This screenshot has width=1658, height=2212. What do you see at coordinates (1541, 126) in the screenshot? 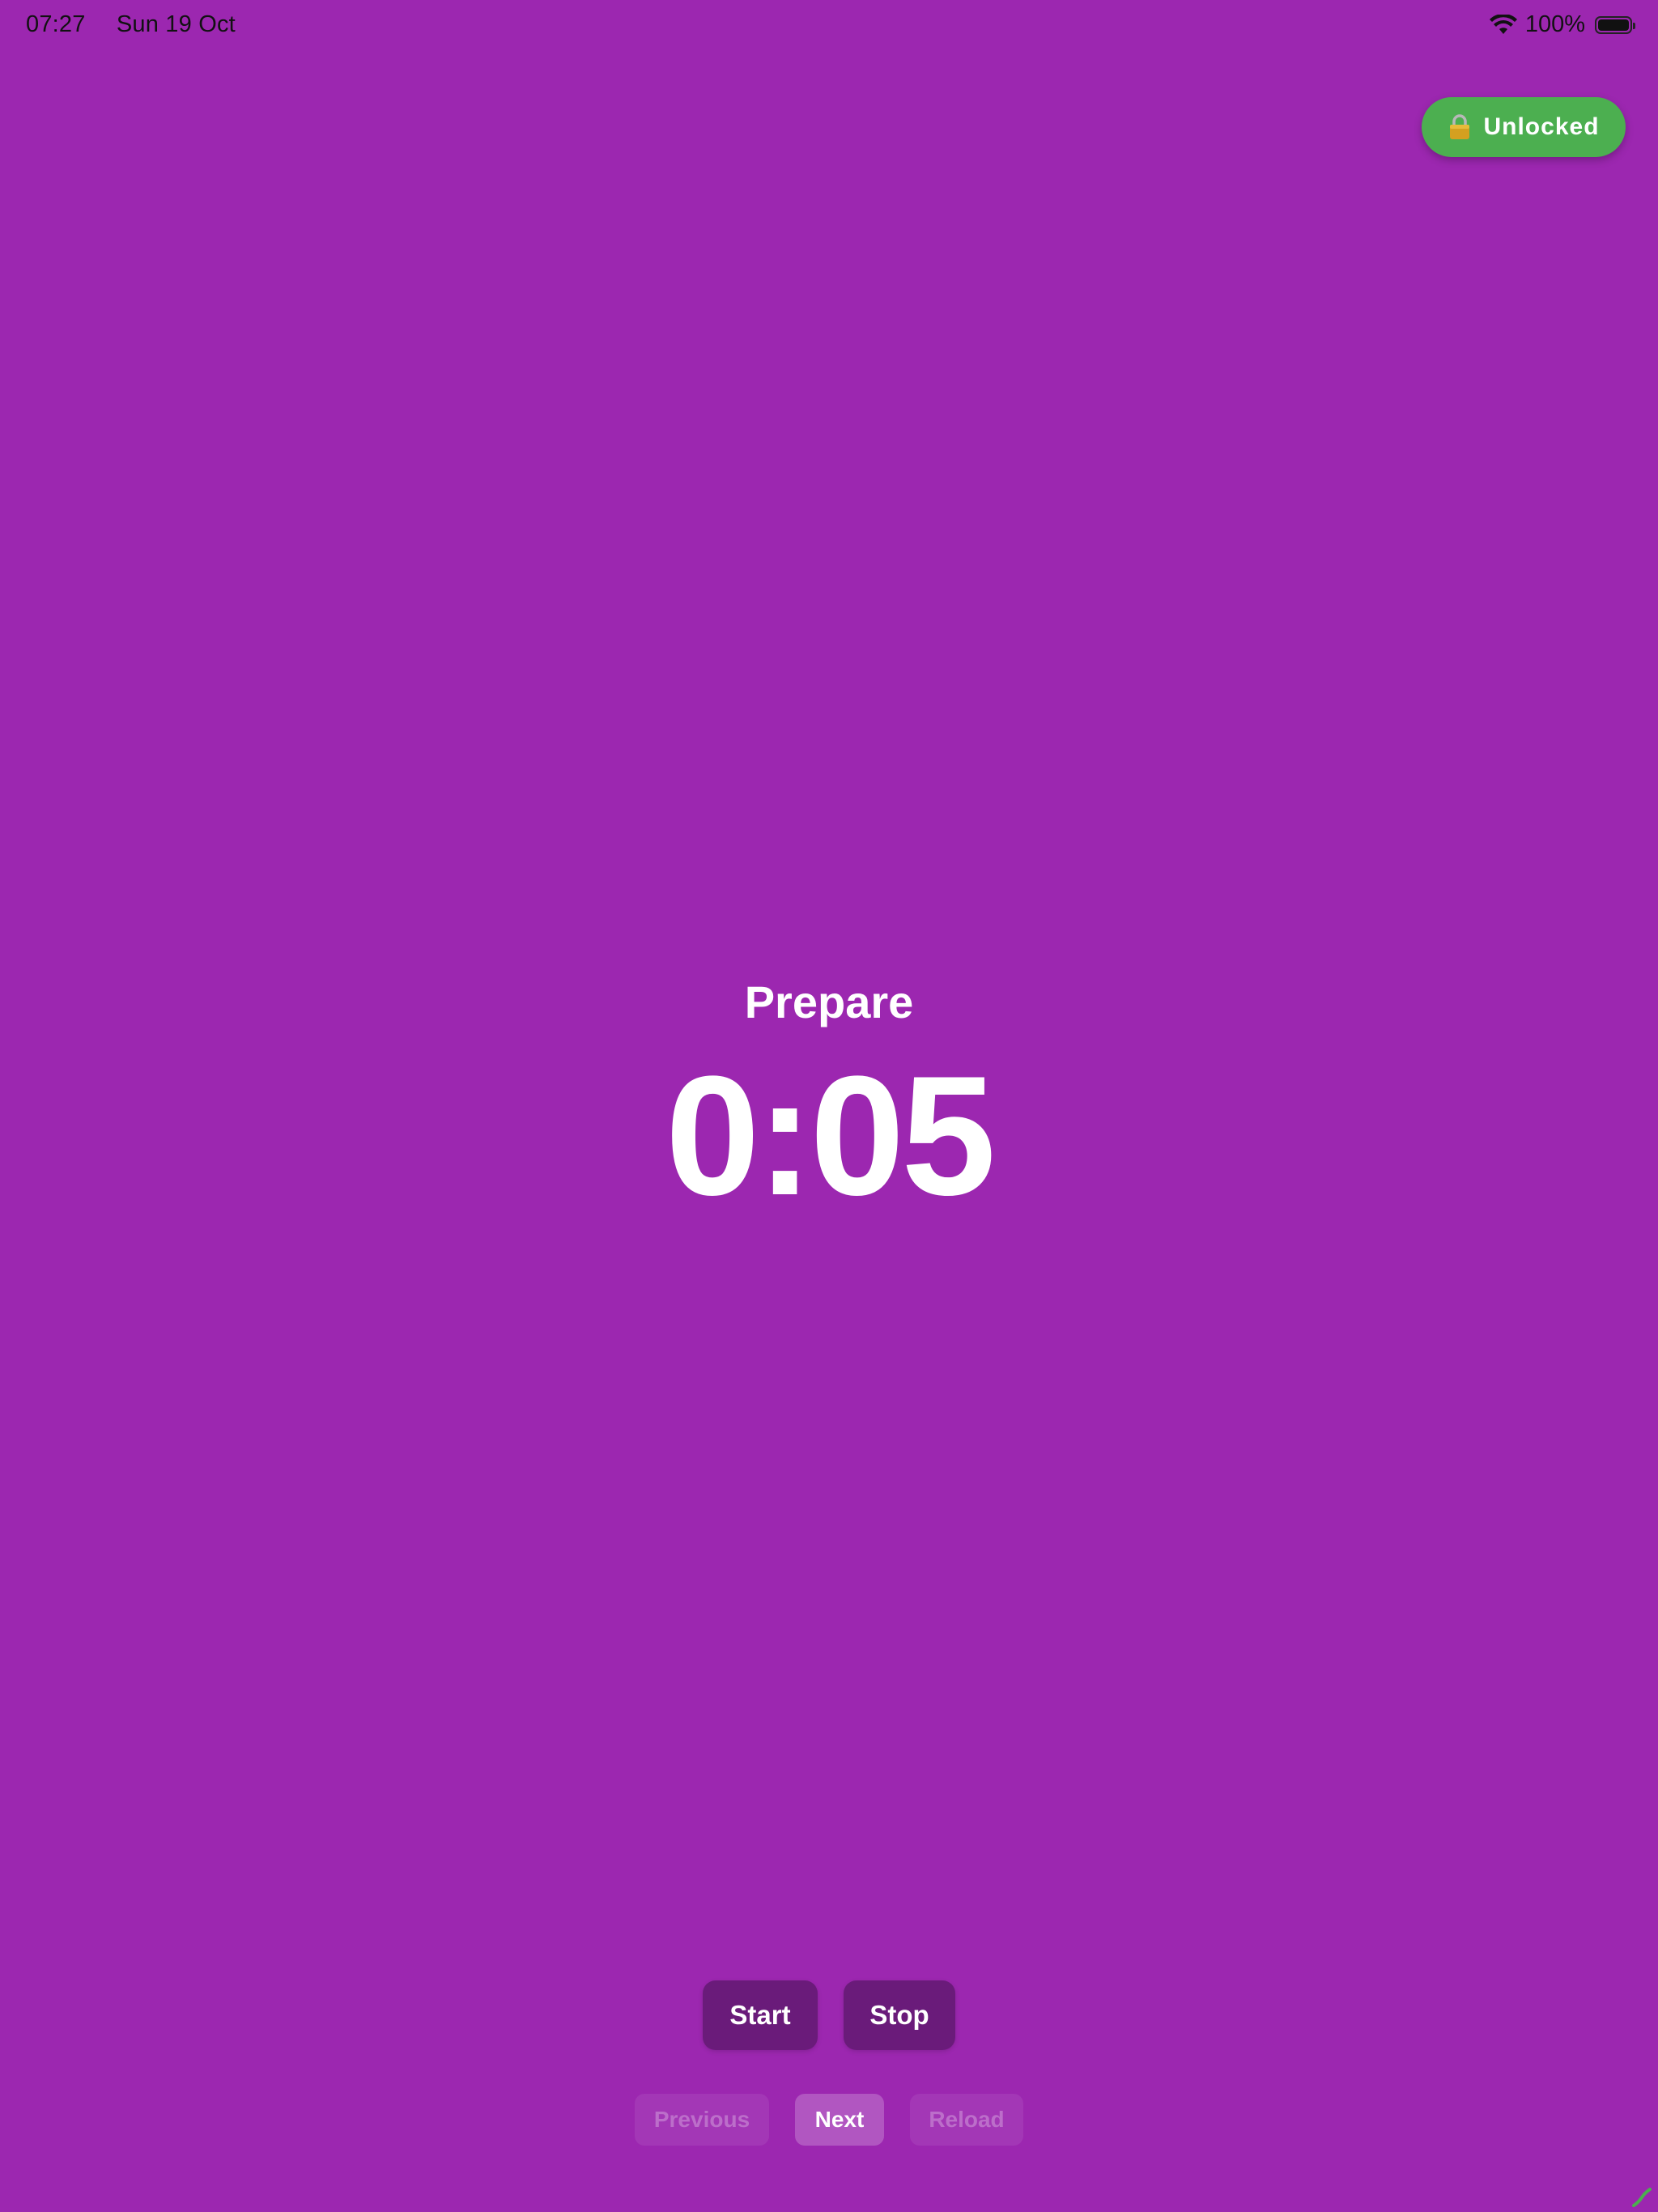
I see `unlock-label: Unlocked` at bounding box center [1541, 126].